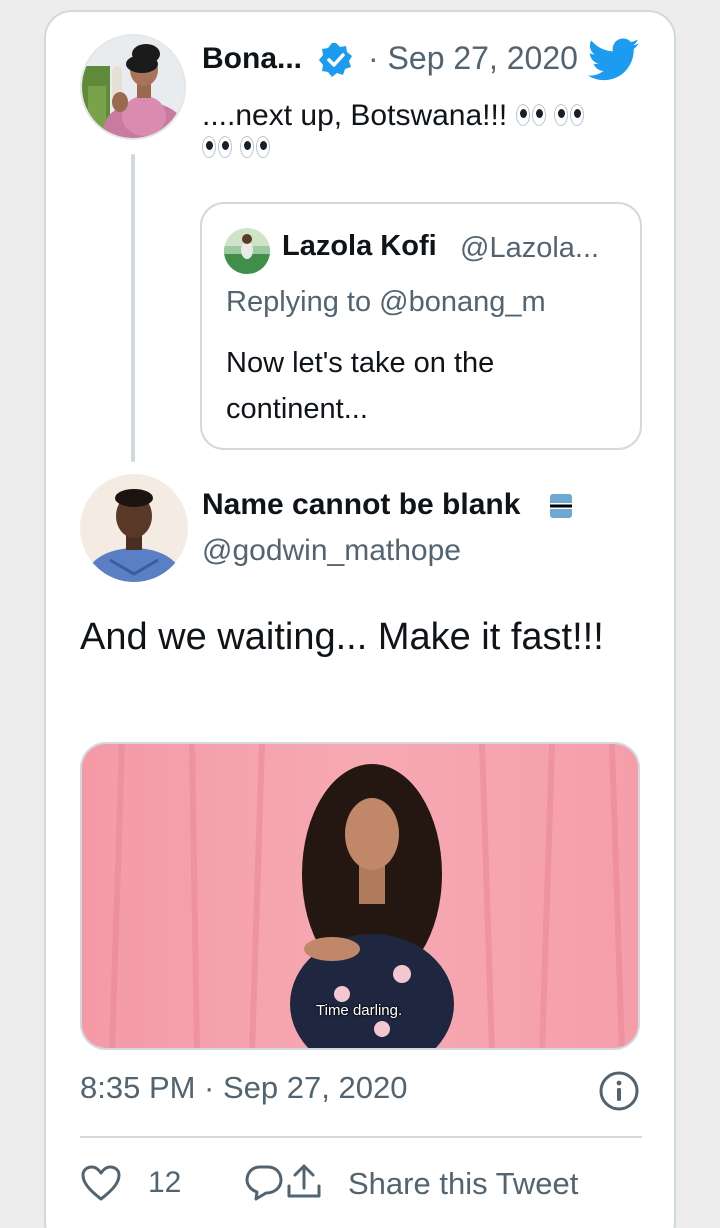 This screenshot has height=1228, width=720. I want to click on parent-tweet-text-content: ....next up, Botswana!!!, so click(355, 115).